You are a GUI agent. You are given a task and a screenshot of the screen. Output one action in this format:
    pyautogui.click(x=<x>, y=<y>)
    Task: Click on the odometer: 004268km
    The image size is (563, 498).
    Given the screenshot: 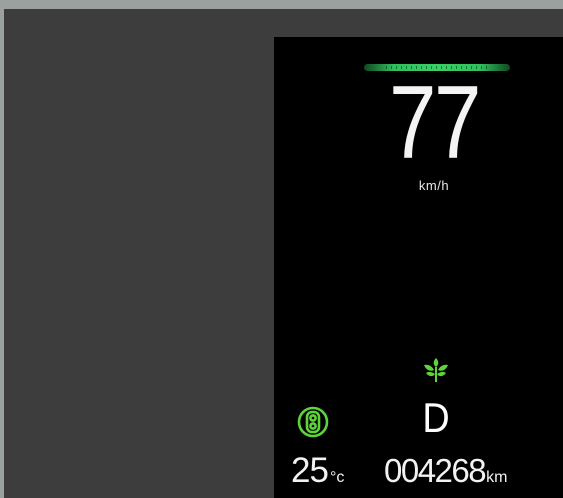 What is the action you would take?
    pyautogui.click(x=445, y=471)
    